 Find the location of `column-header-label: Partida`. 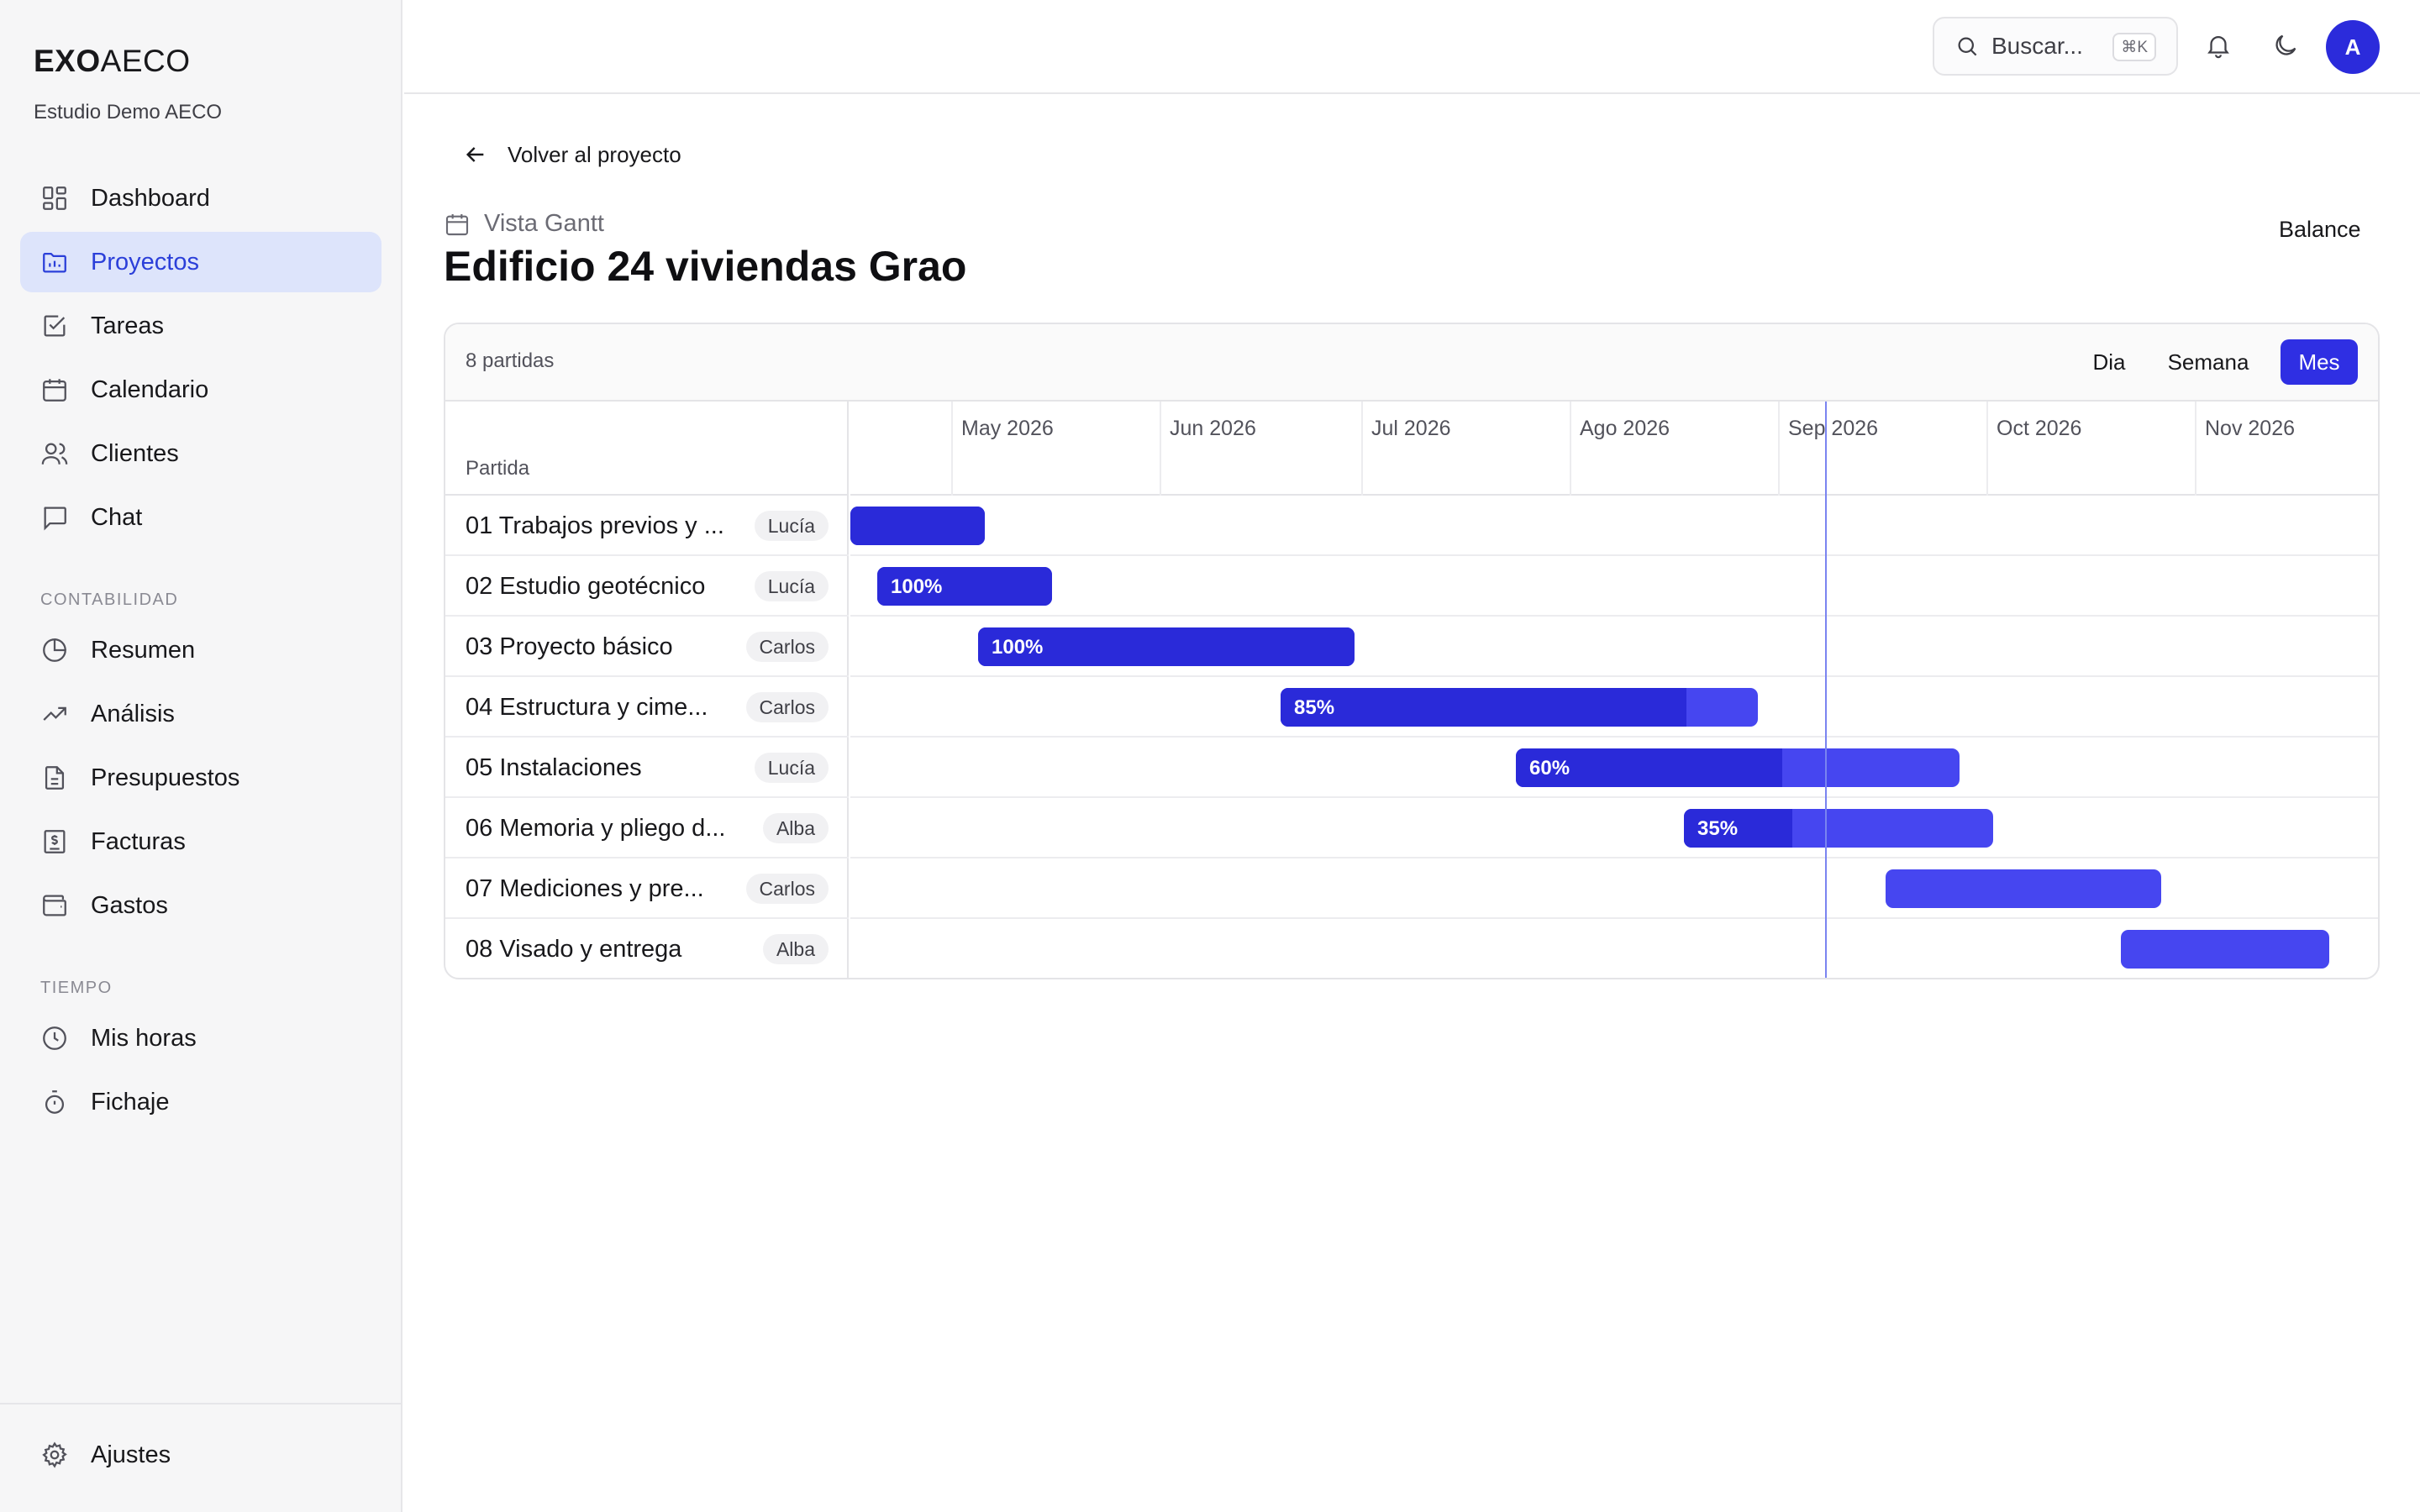

column-header-label: Partida is located at coordinates (498, 468).